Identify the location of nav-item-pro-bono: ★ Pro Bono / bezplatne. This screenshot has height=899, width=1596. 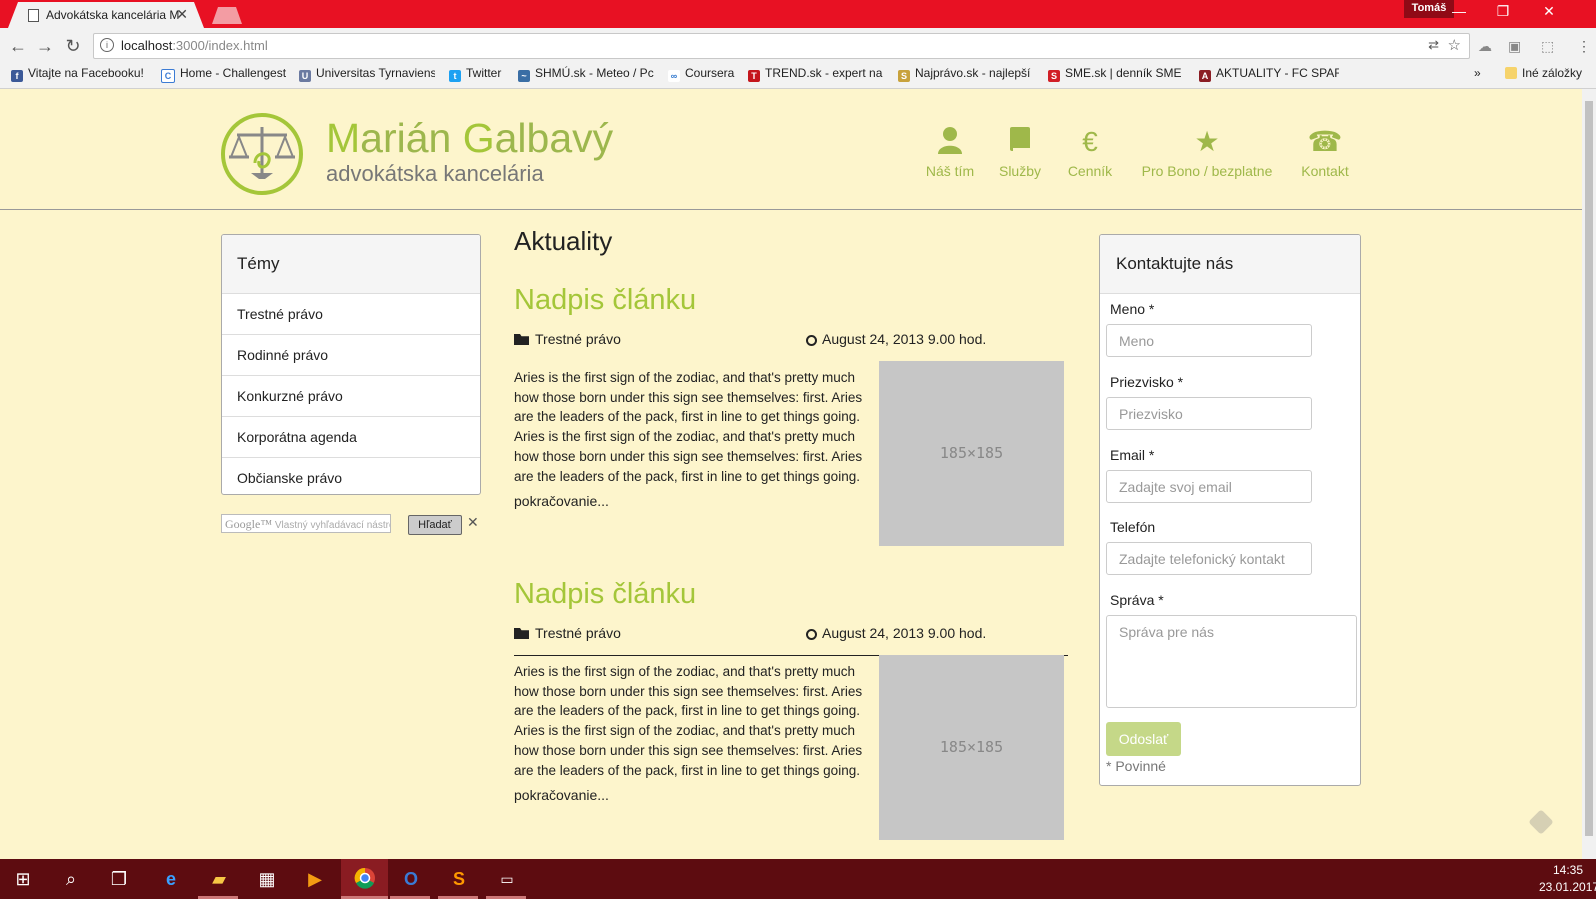
(1207, 152).